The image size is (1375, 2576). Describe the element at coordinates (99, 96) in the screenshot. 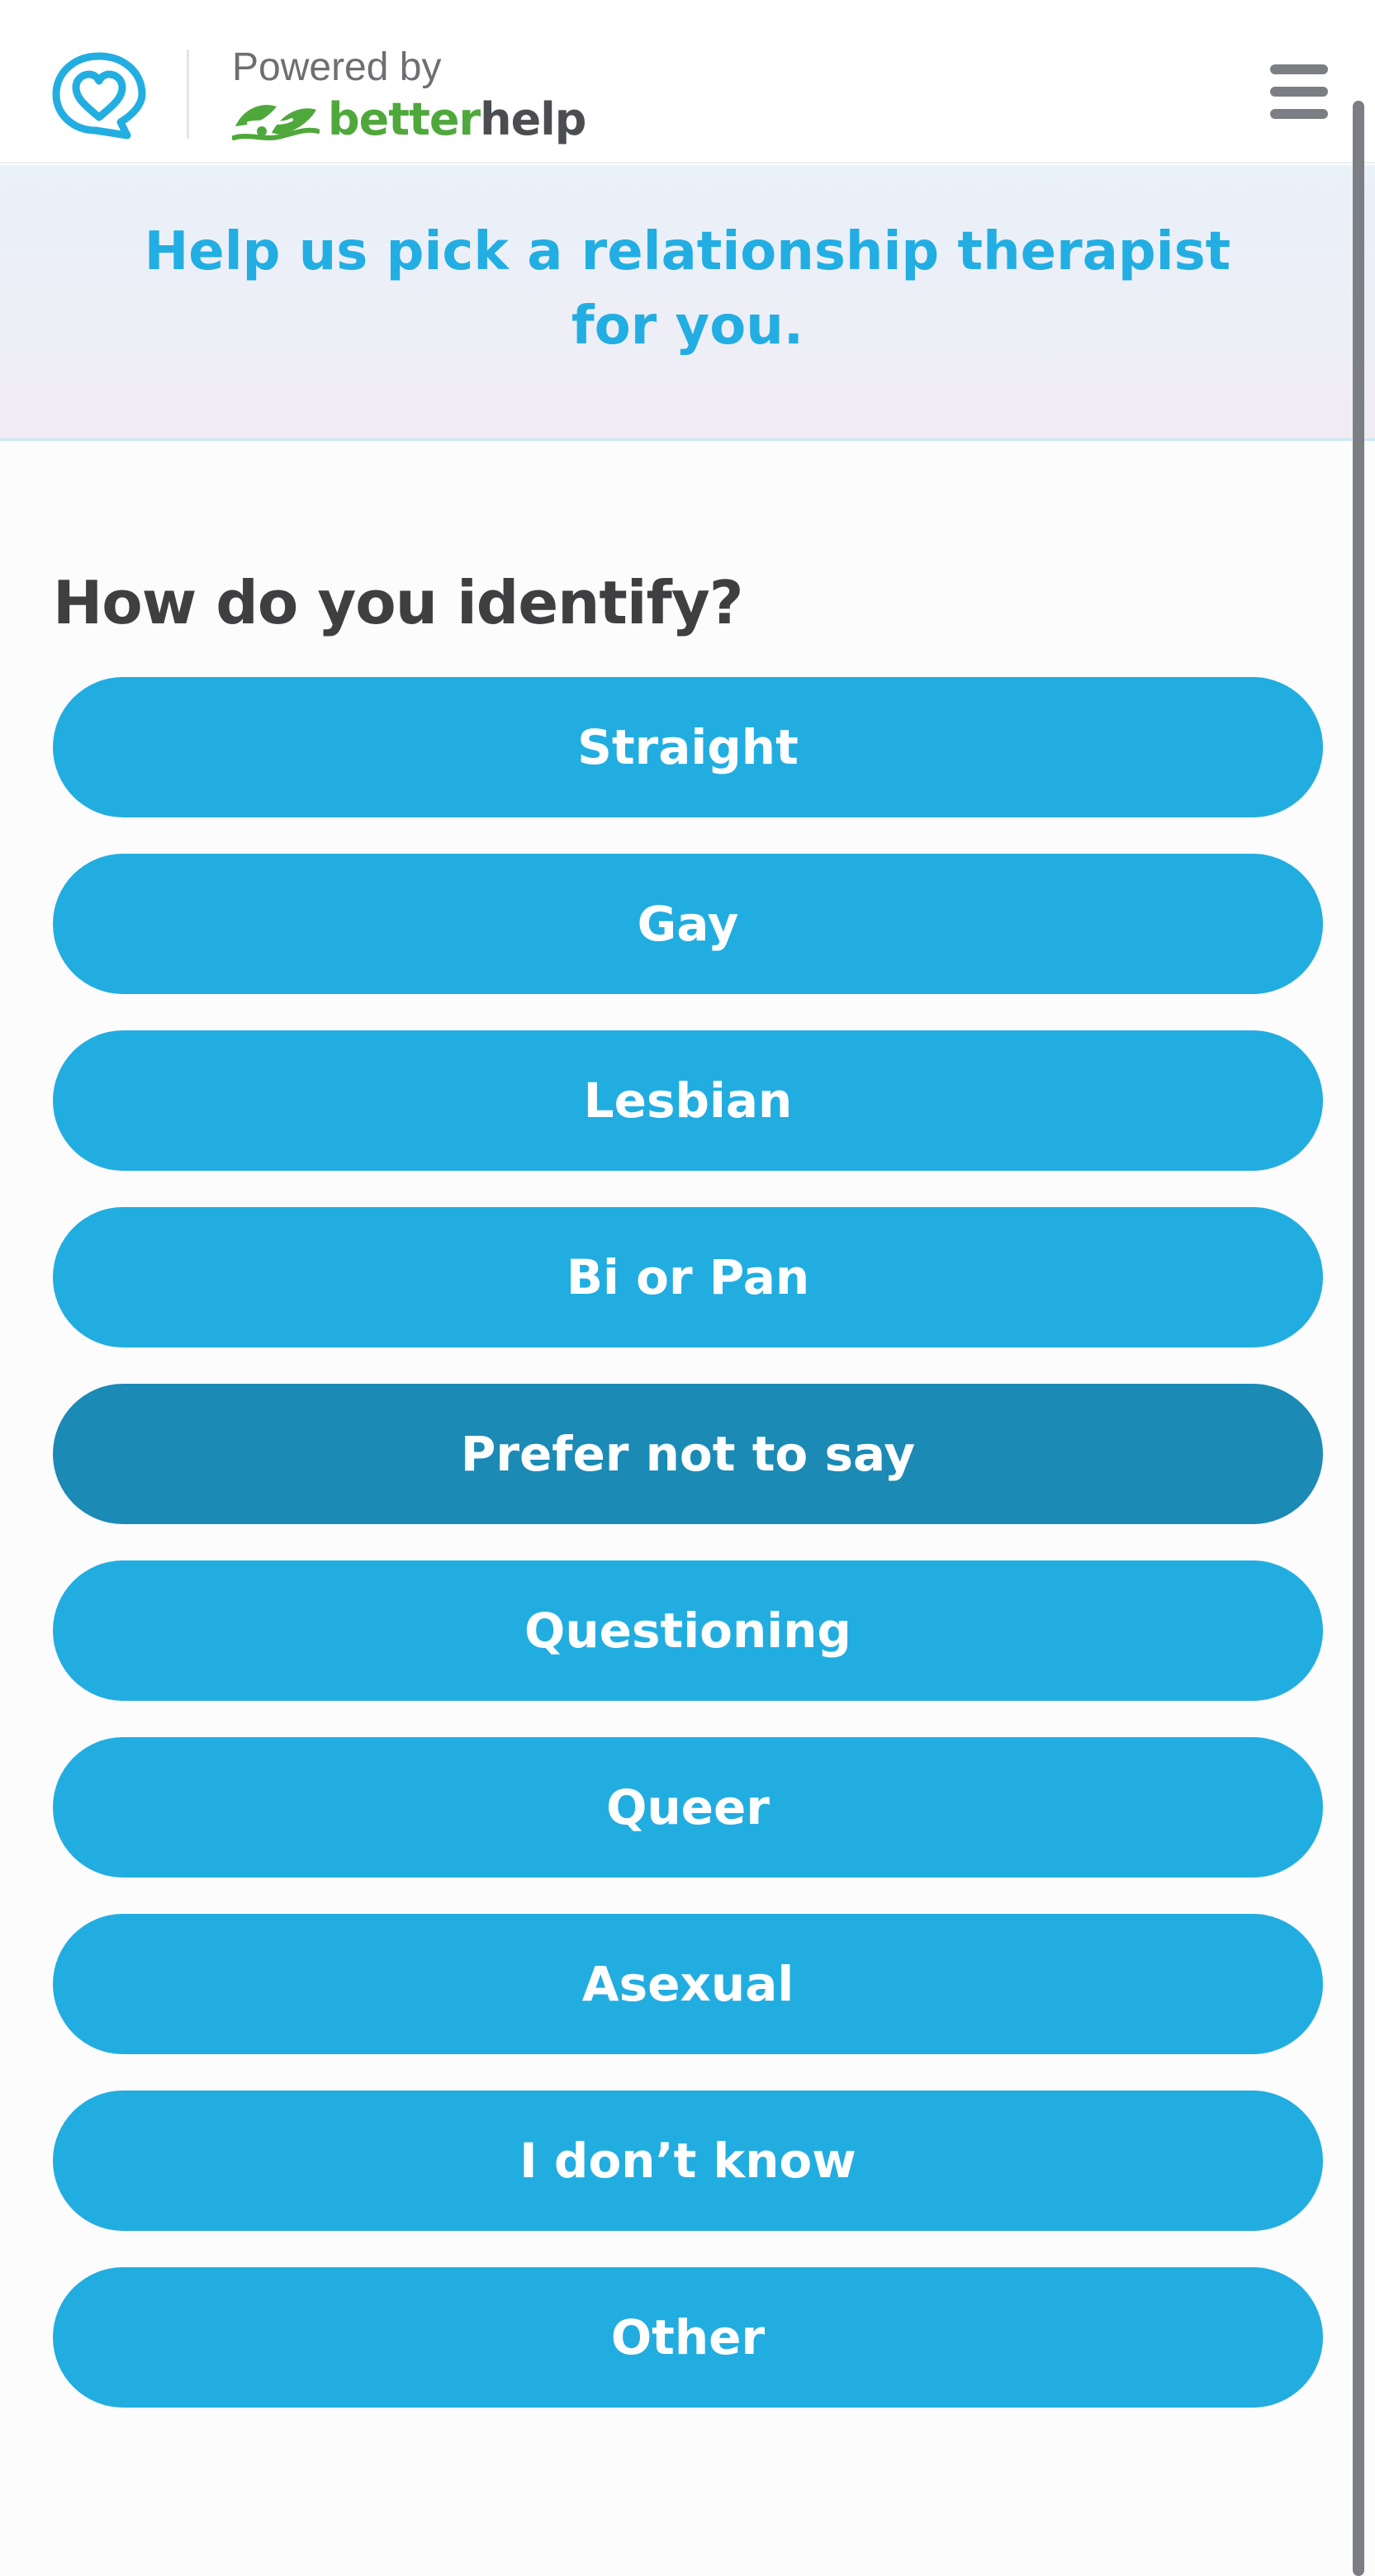

I see `heart-chat-bubble-icon` at that location.